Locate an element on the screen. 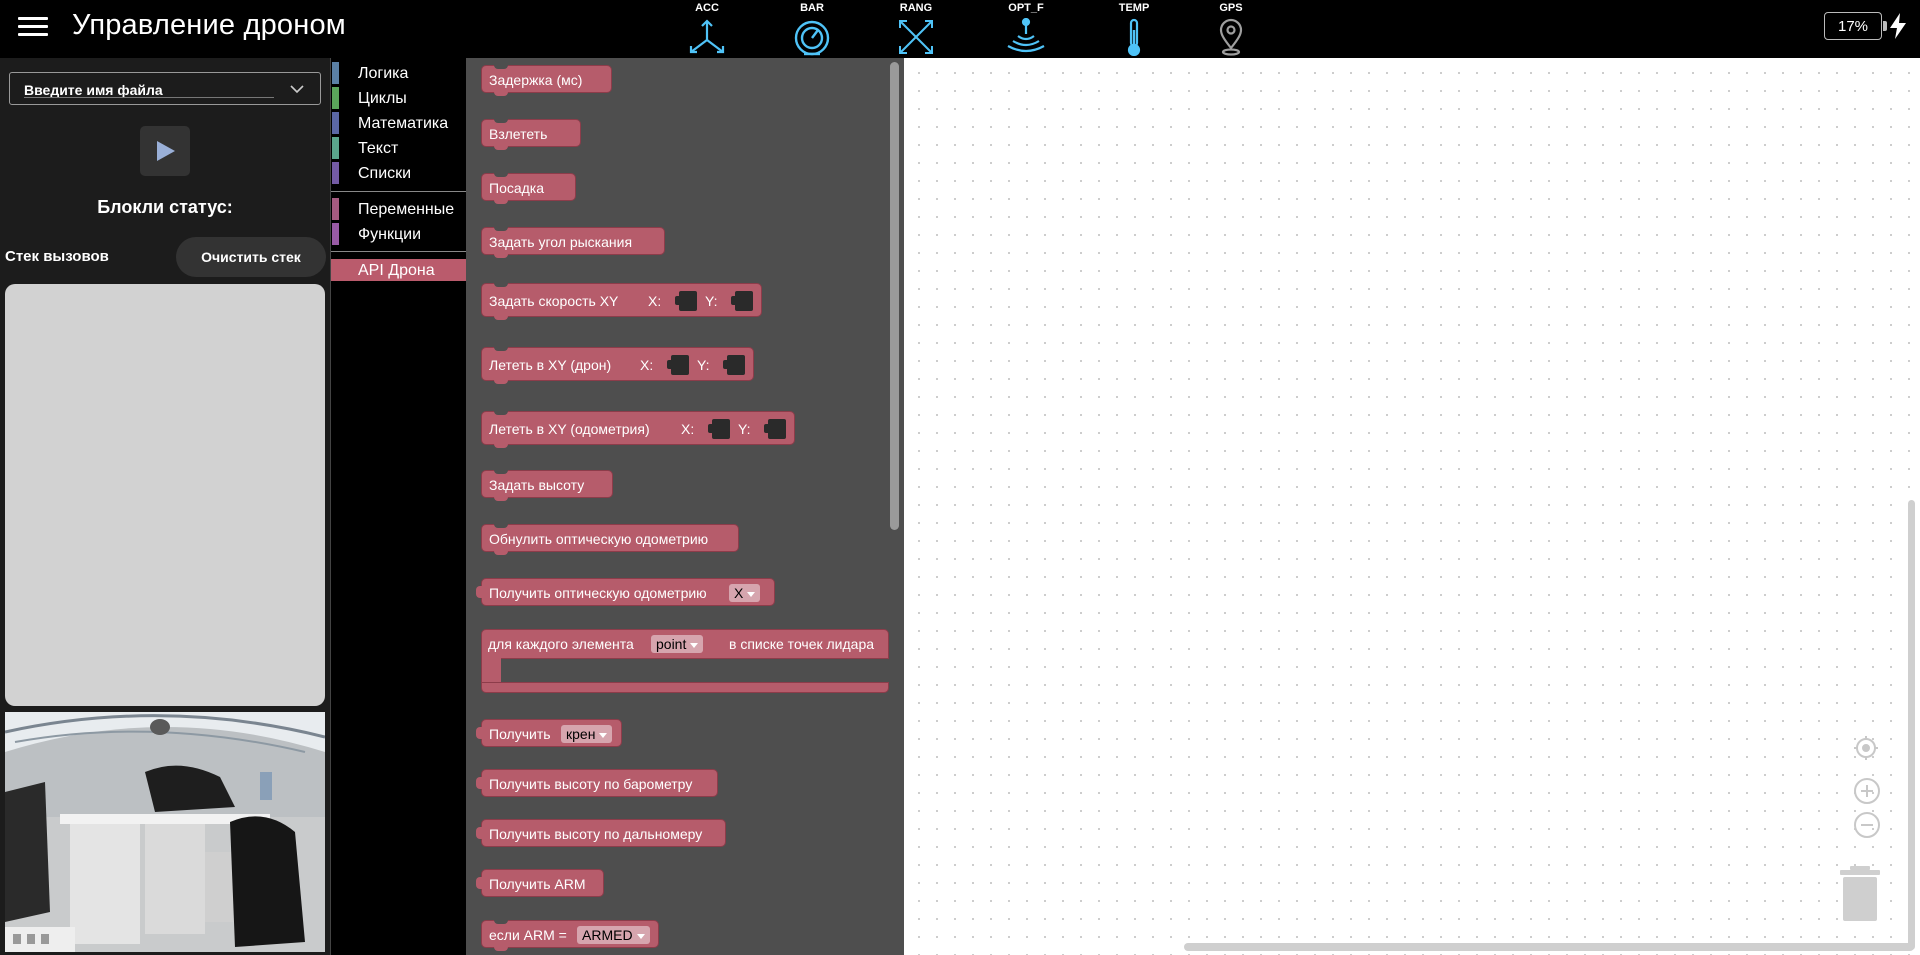  file-name-select: Введите имя файла is located at coordinates (165, 88).